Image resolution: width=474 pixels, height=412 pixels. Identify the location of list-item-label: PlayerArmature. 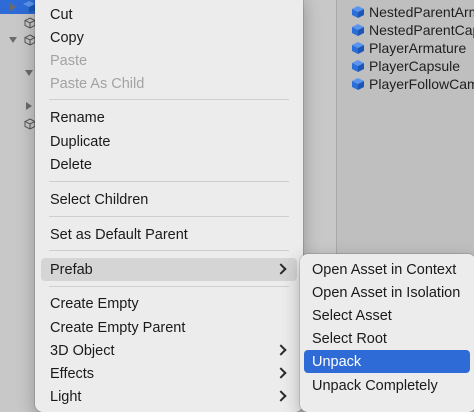
(418, 48).